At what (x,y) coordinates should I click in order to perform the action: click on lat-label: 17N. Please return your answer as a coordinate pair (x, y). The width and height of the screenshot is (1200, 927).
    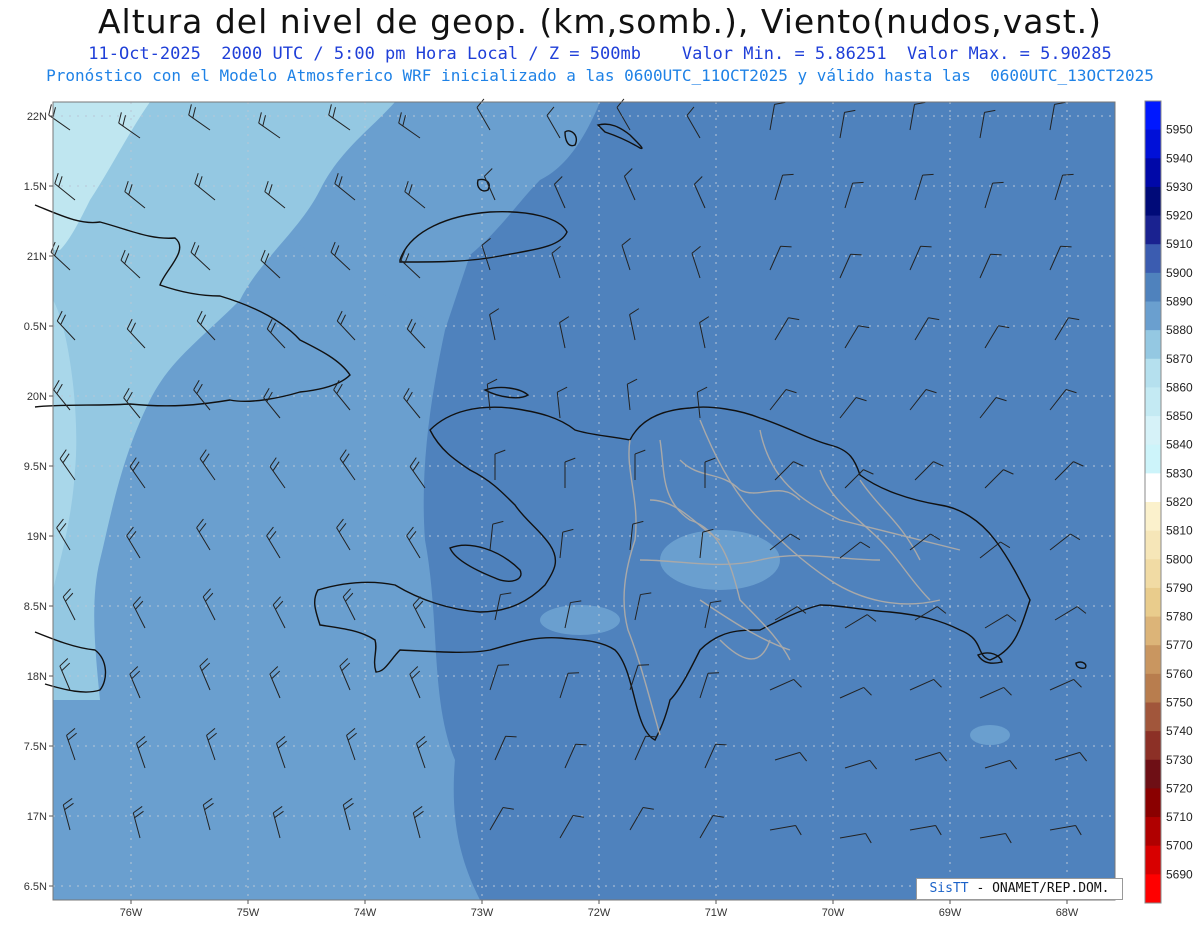
    Looking at the image, I should click on (37, 817).